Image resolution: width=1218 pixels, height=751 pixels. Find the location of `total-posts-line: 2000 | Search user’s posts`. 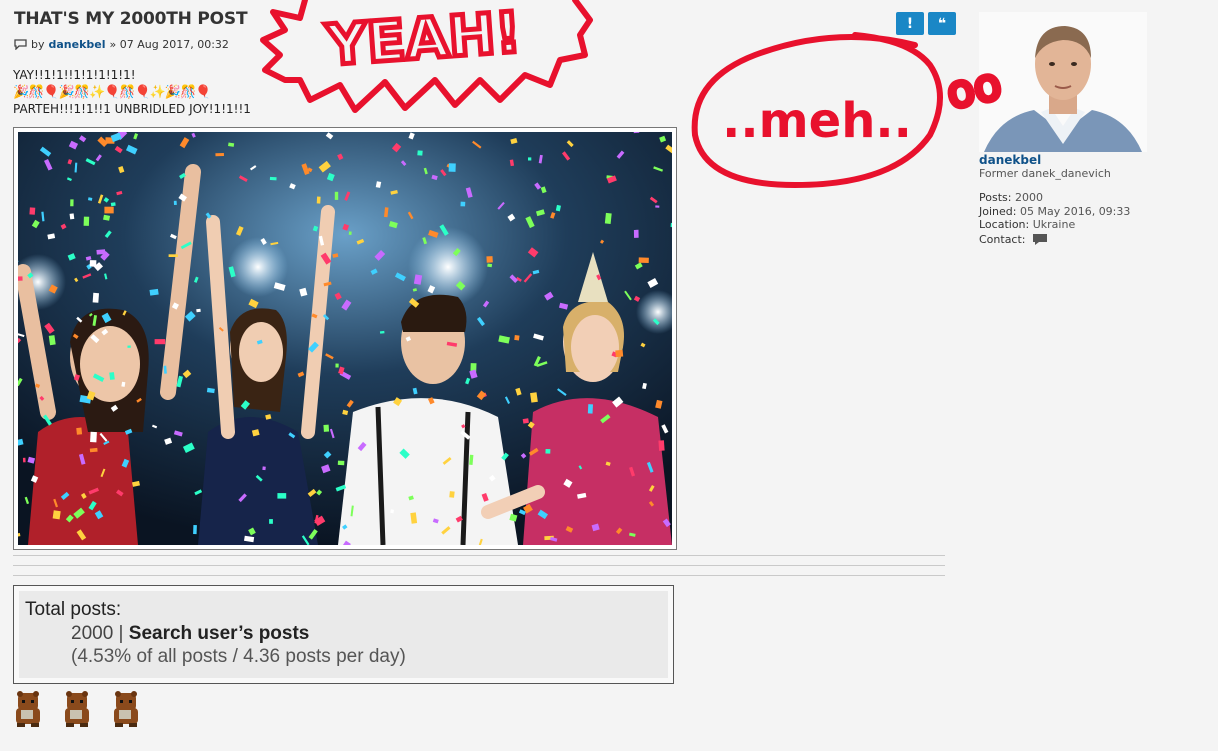

total-posts-line: 2000 | Search user’s posts is located at coordinates (190, 634).